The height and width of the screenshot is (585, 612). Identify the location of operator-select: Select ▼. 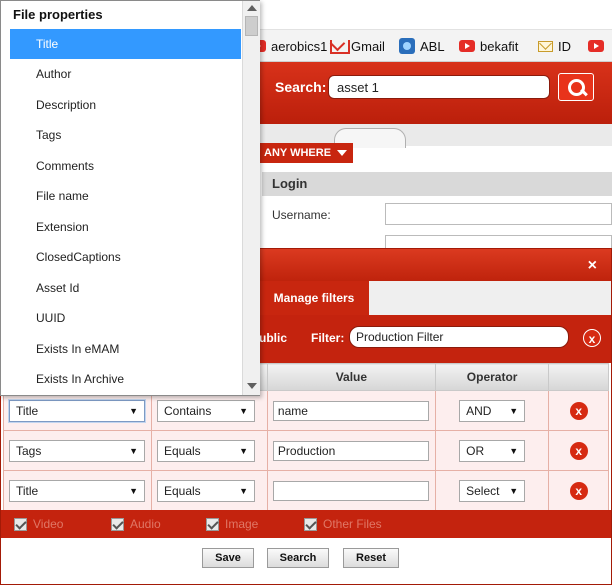
(492, 490).